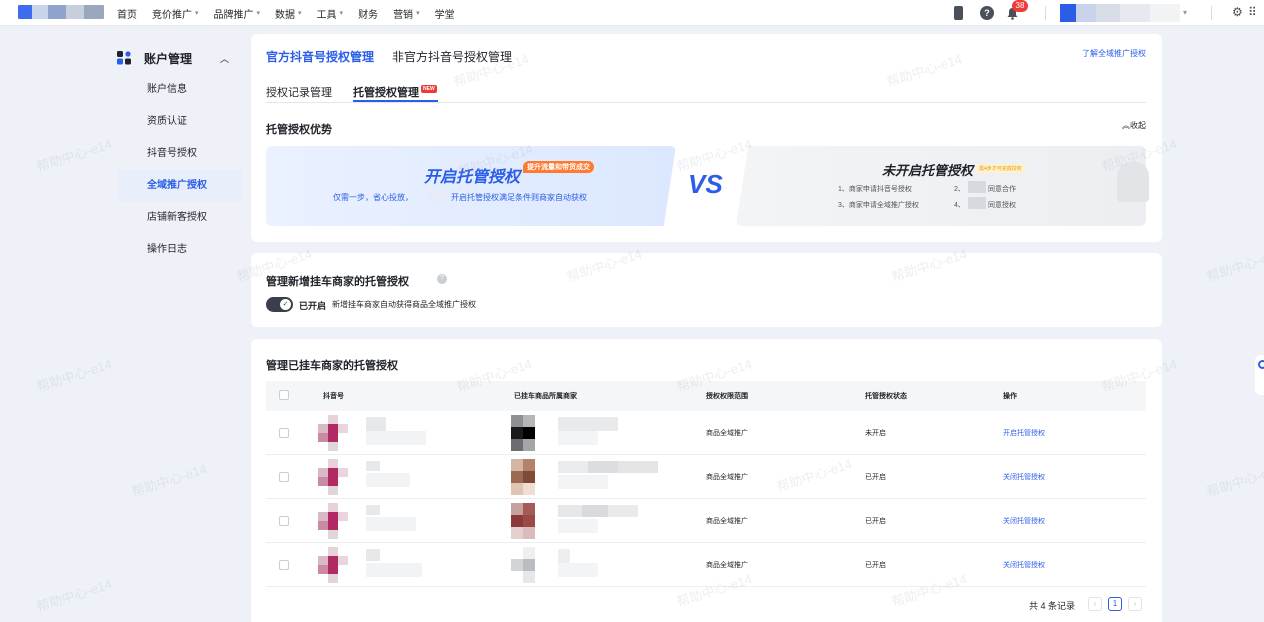 The width and height of the screenshot is (1264, 622). What do you see at coordinates (330, 13) in the screenshot?
I see `nav-tools: 工具 ▾` at bounding box center [330, 13].